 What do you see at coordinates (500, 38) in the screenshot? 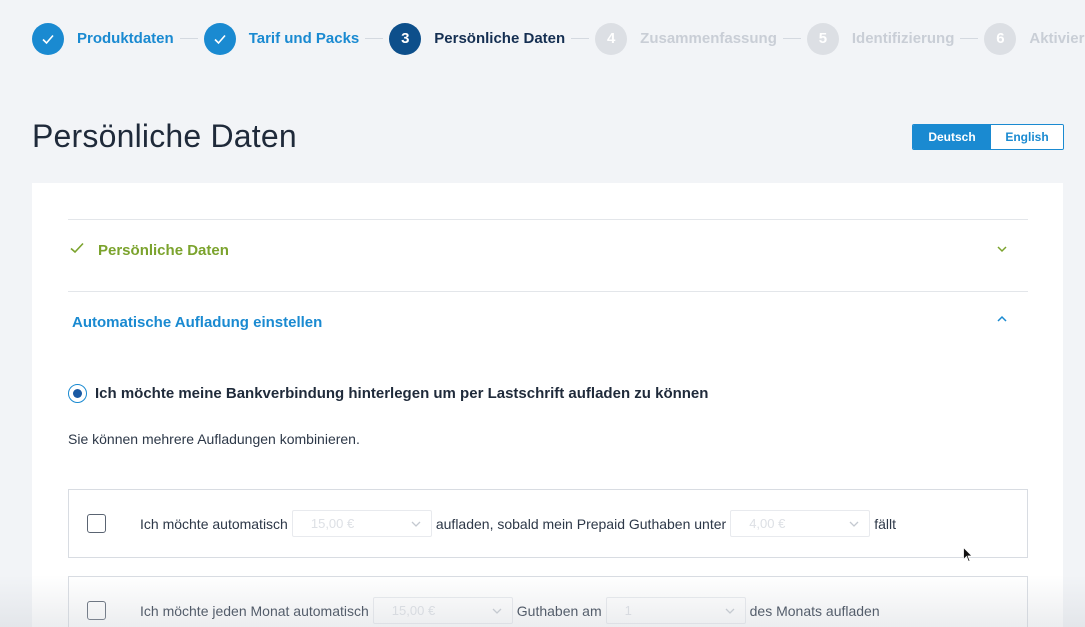
I see `step-label: Persönliche Daten` at bounding box center [500, 38].